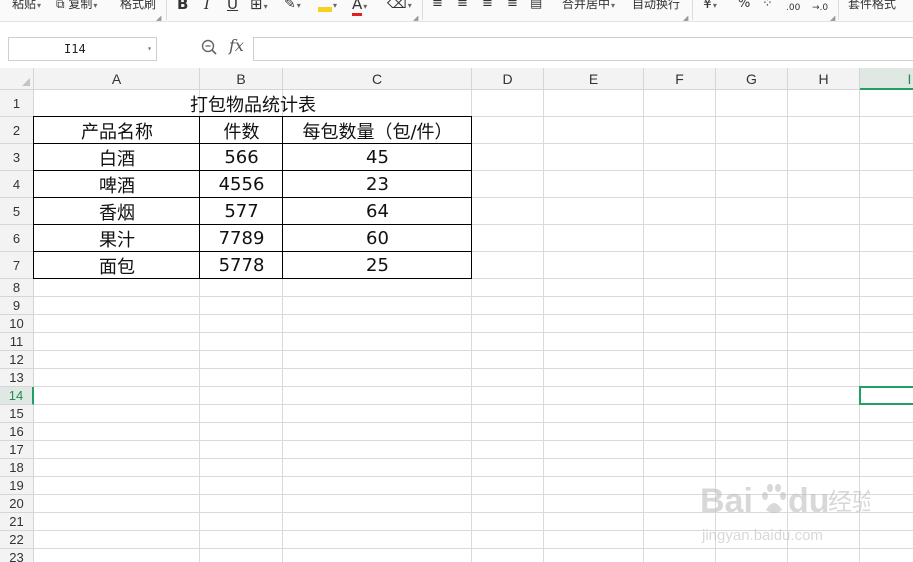 This screenshot has height=562, width=913. Describe the element at coordinates (583, 49) in the screenshot. I see `formula-input` at that location.